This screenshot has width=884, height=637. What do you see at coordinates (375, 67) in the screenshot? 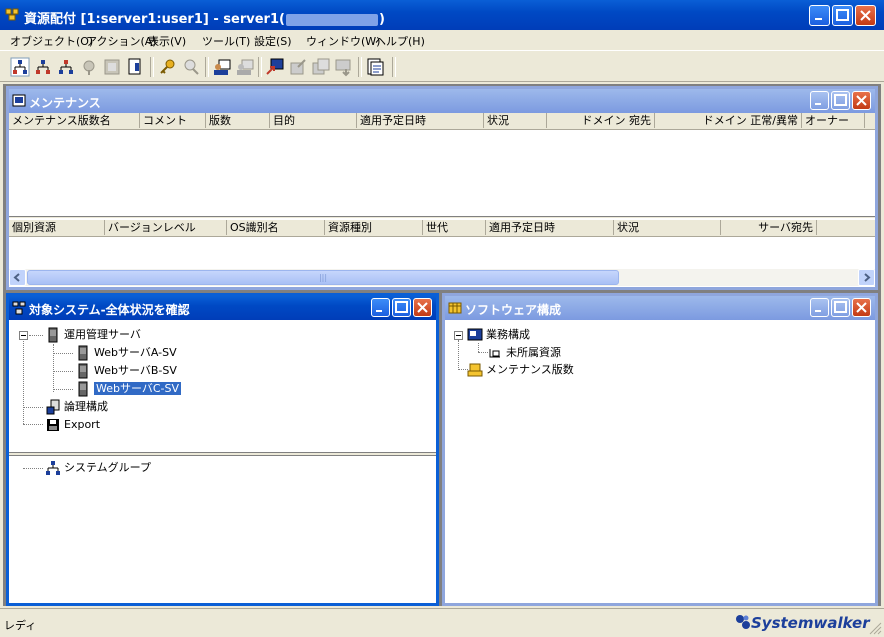
I see `report-icon` at bounding box center [375, 67].